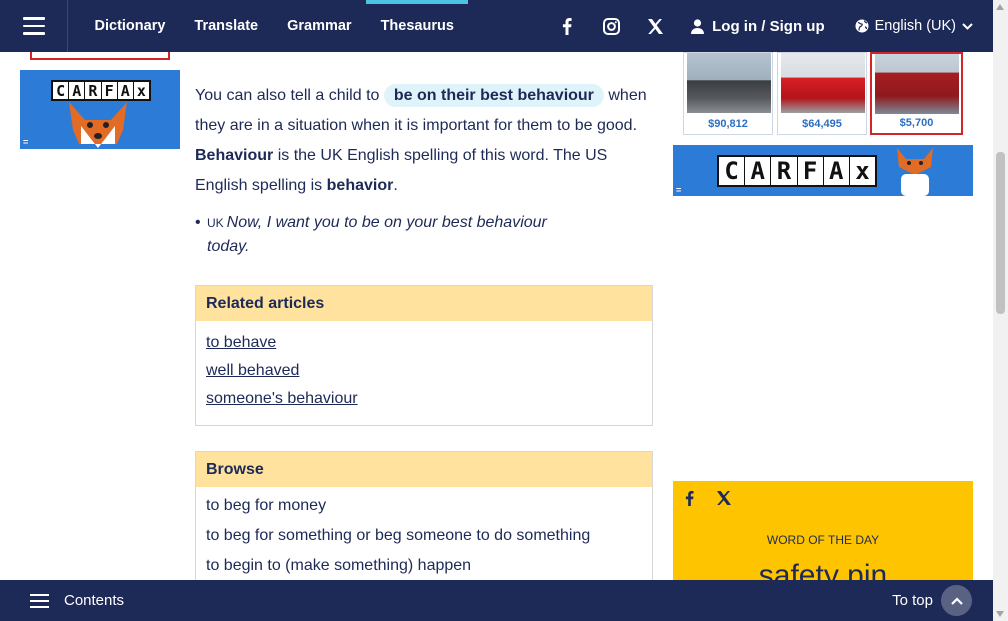 This screenshot has height=621, width=1008. I want to click on login-button: Log in / Sign up, so click(758, 26).